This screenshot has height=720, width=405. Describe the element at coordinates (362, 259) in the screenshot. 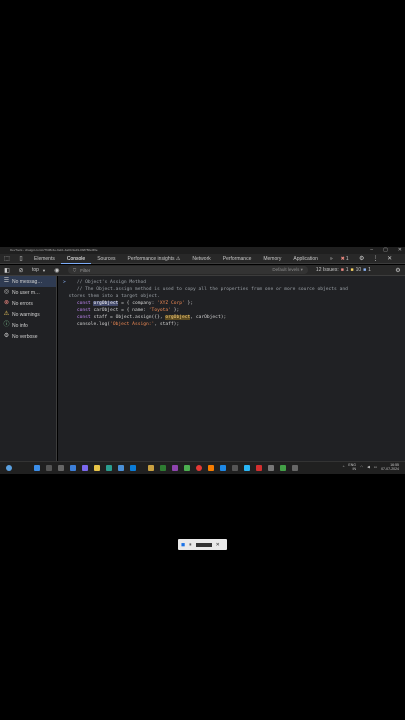

I see `settings-gear-icon: ⚙` at that location.